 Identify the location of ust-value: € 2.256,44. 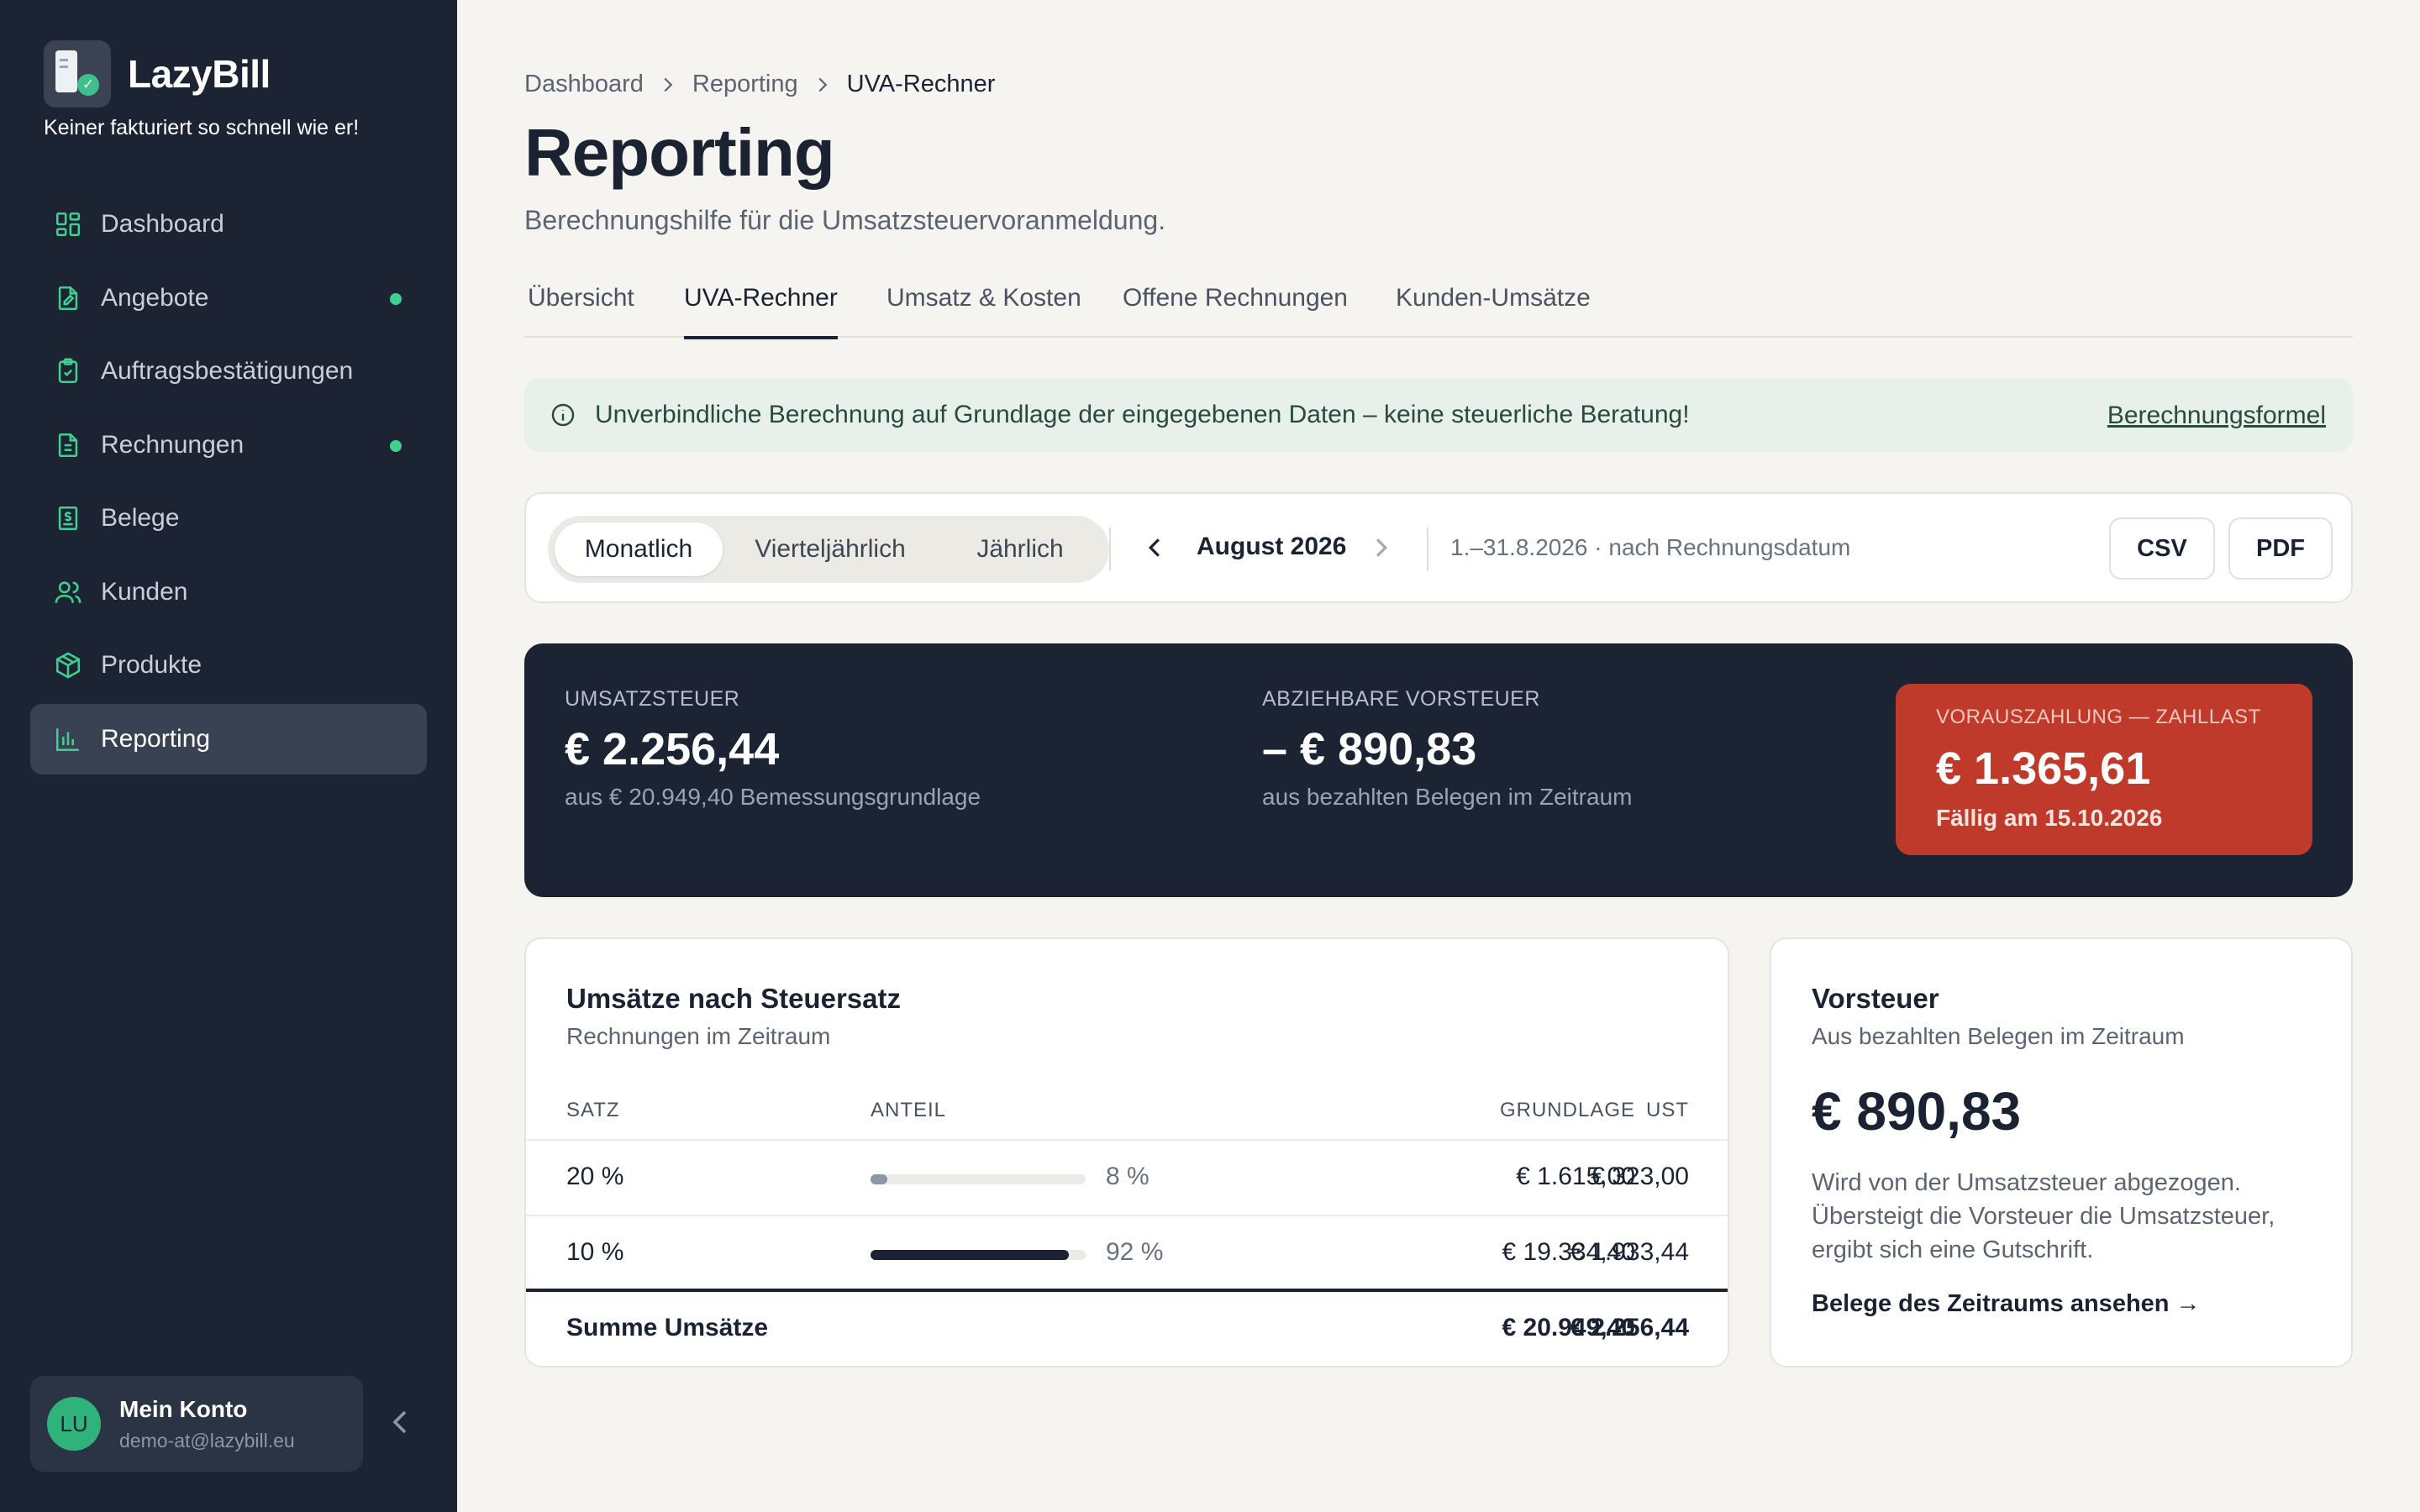
(673, 749).